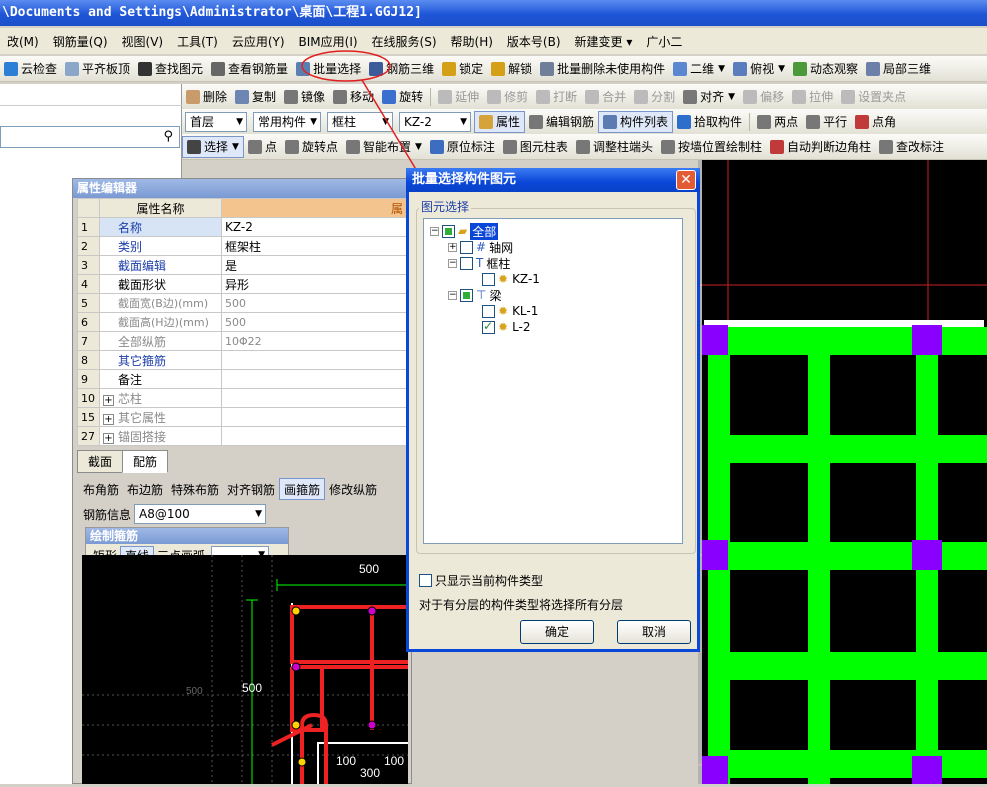  What do you see at coordinates (143, 41) in the screenshot?
I see `menu-view: 视图(V)` at bounding box center [143, 41].